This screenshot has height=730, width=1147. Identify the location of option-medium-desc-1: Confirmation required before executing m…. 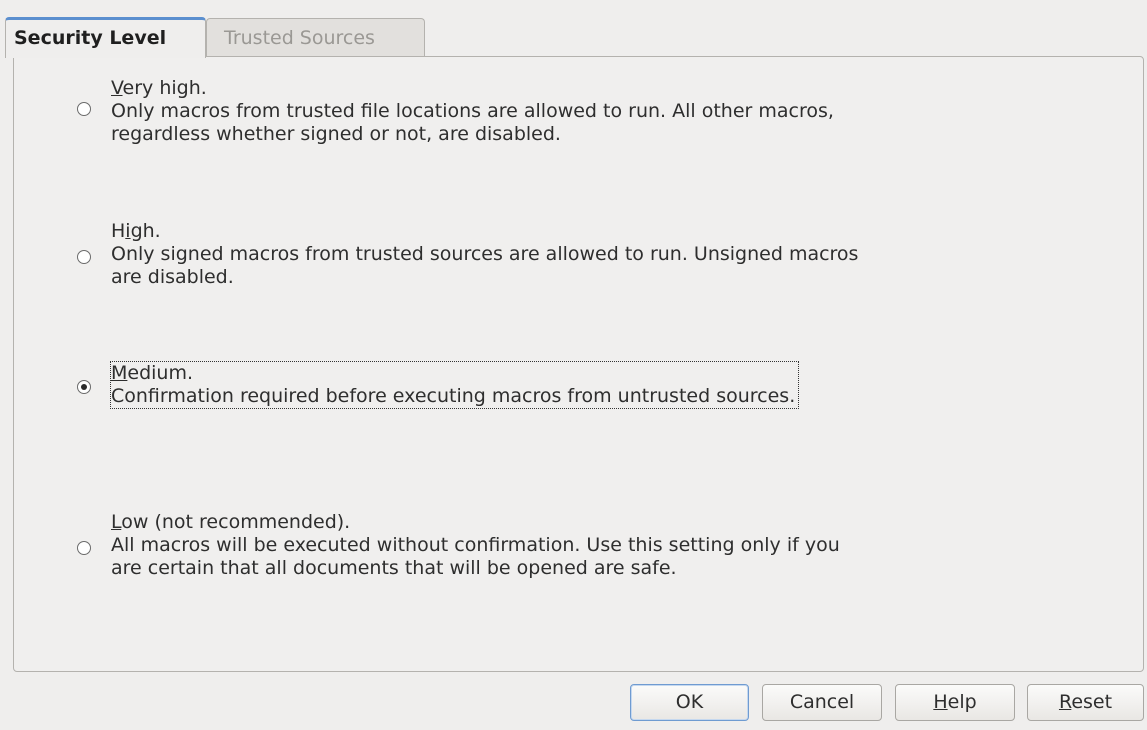
(453, 396).